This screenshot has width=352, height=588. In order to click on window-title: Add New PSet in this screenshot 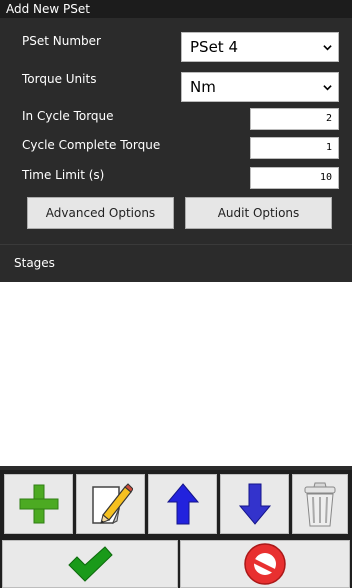, I will do `click(176, 9)`.